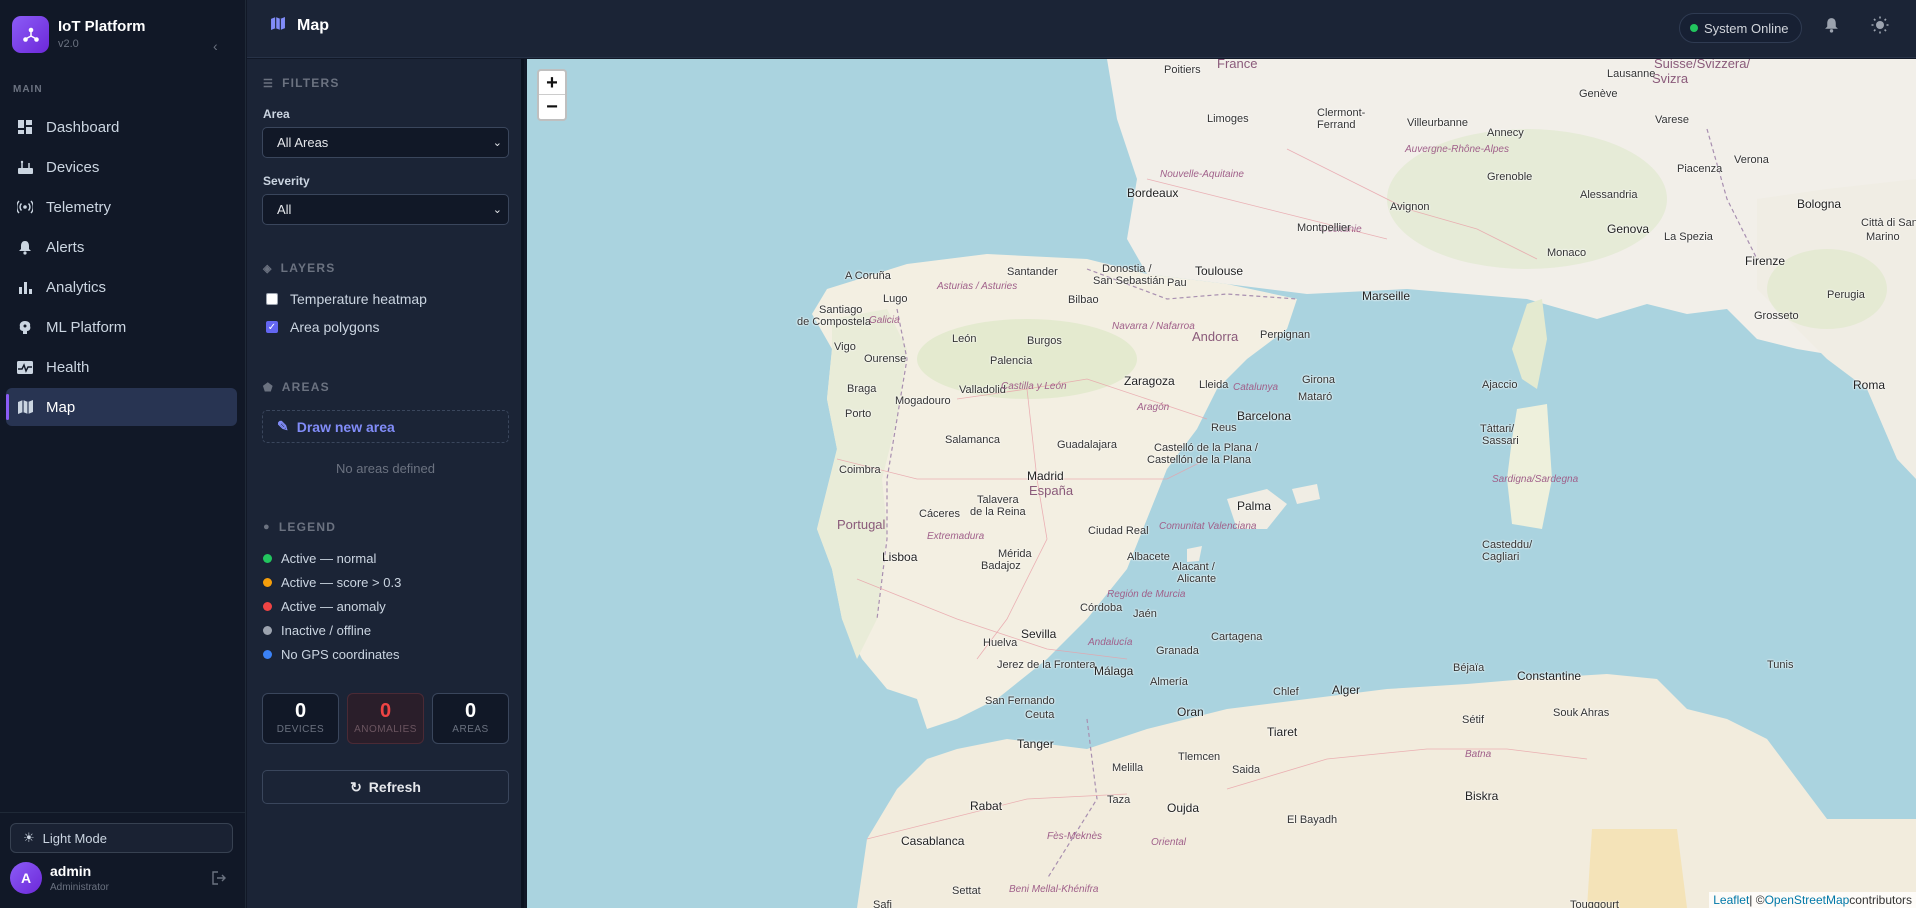 Image resolution: width=1916 pixels, height=908 pixels. What do you see at coordinates (1869, 385) in the screenshot?
I see `map-label: Roma` at bounding box center [1869, 385].